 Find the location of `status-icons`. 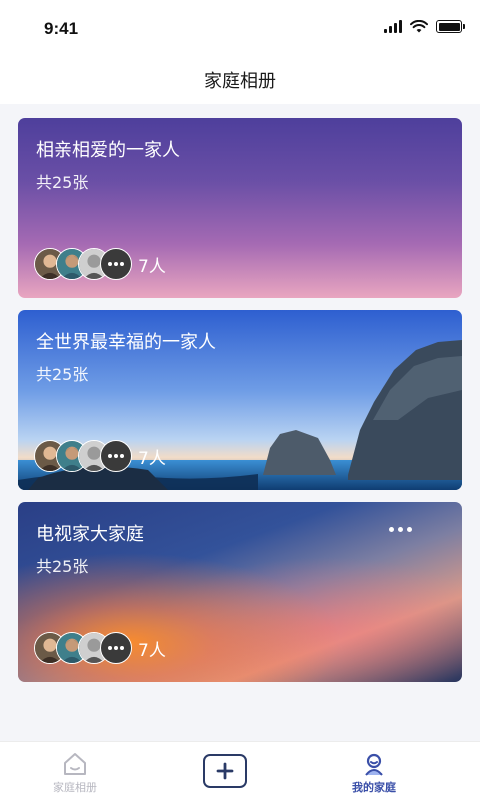

status-icons is located at coordinates (424, 26).